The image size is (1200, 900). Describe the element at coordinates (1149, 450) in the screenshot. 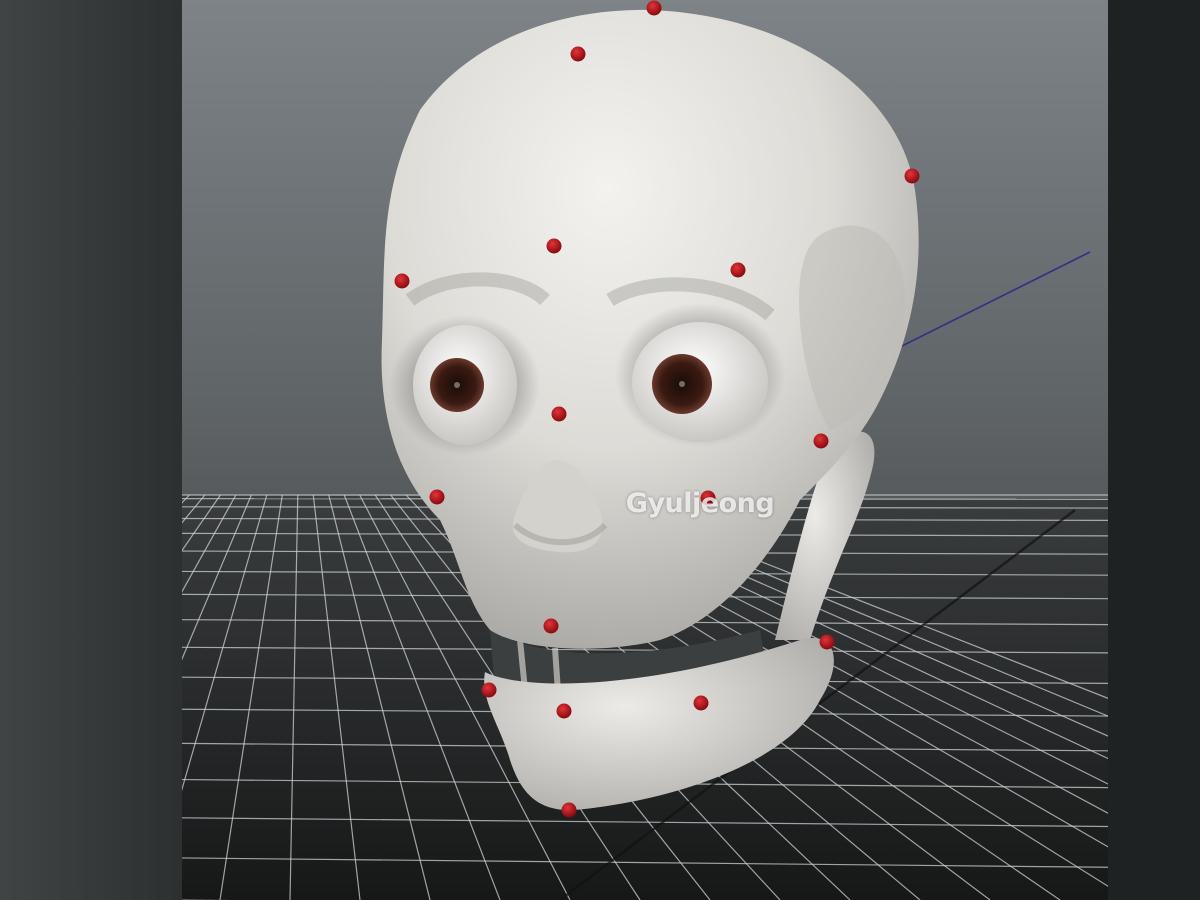

I see `right-frame` at that location.